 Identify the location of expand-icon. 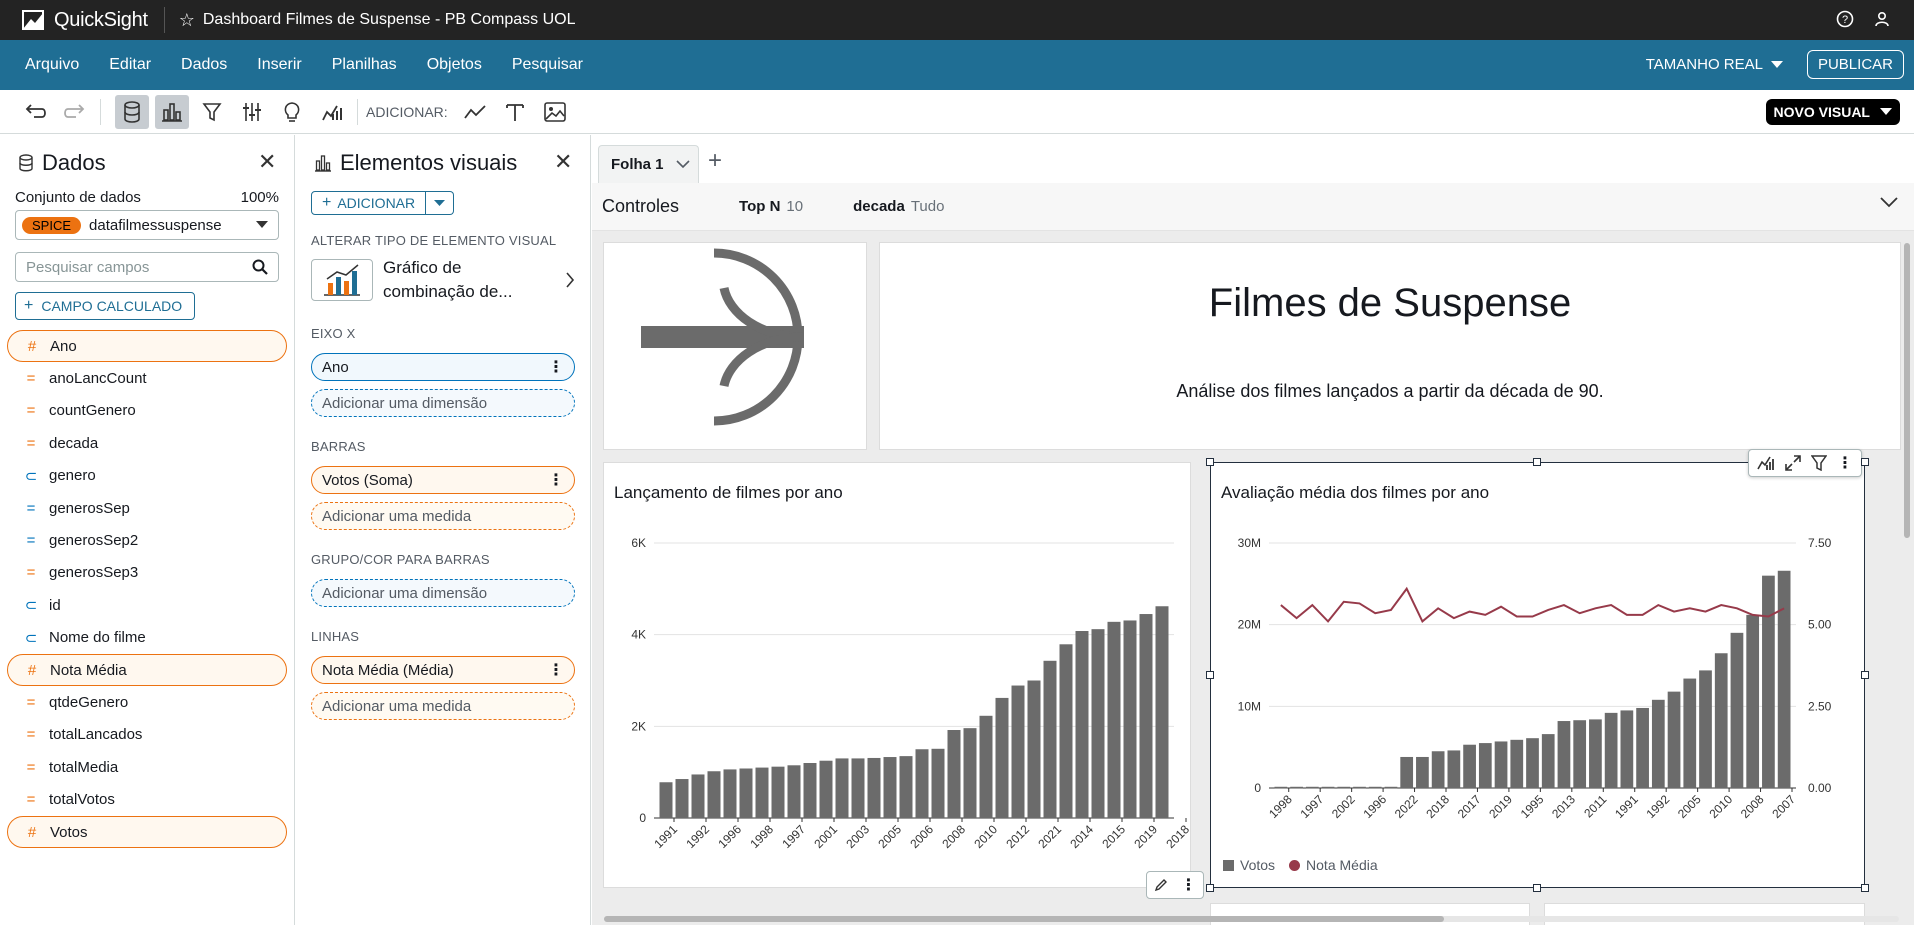
(1793, 463).